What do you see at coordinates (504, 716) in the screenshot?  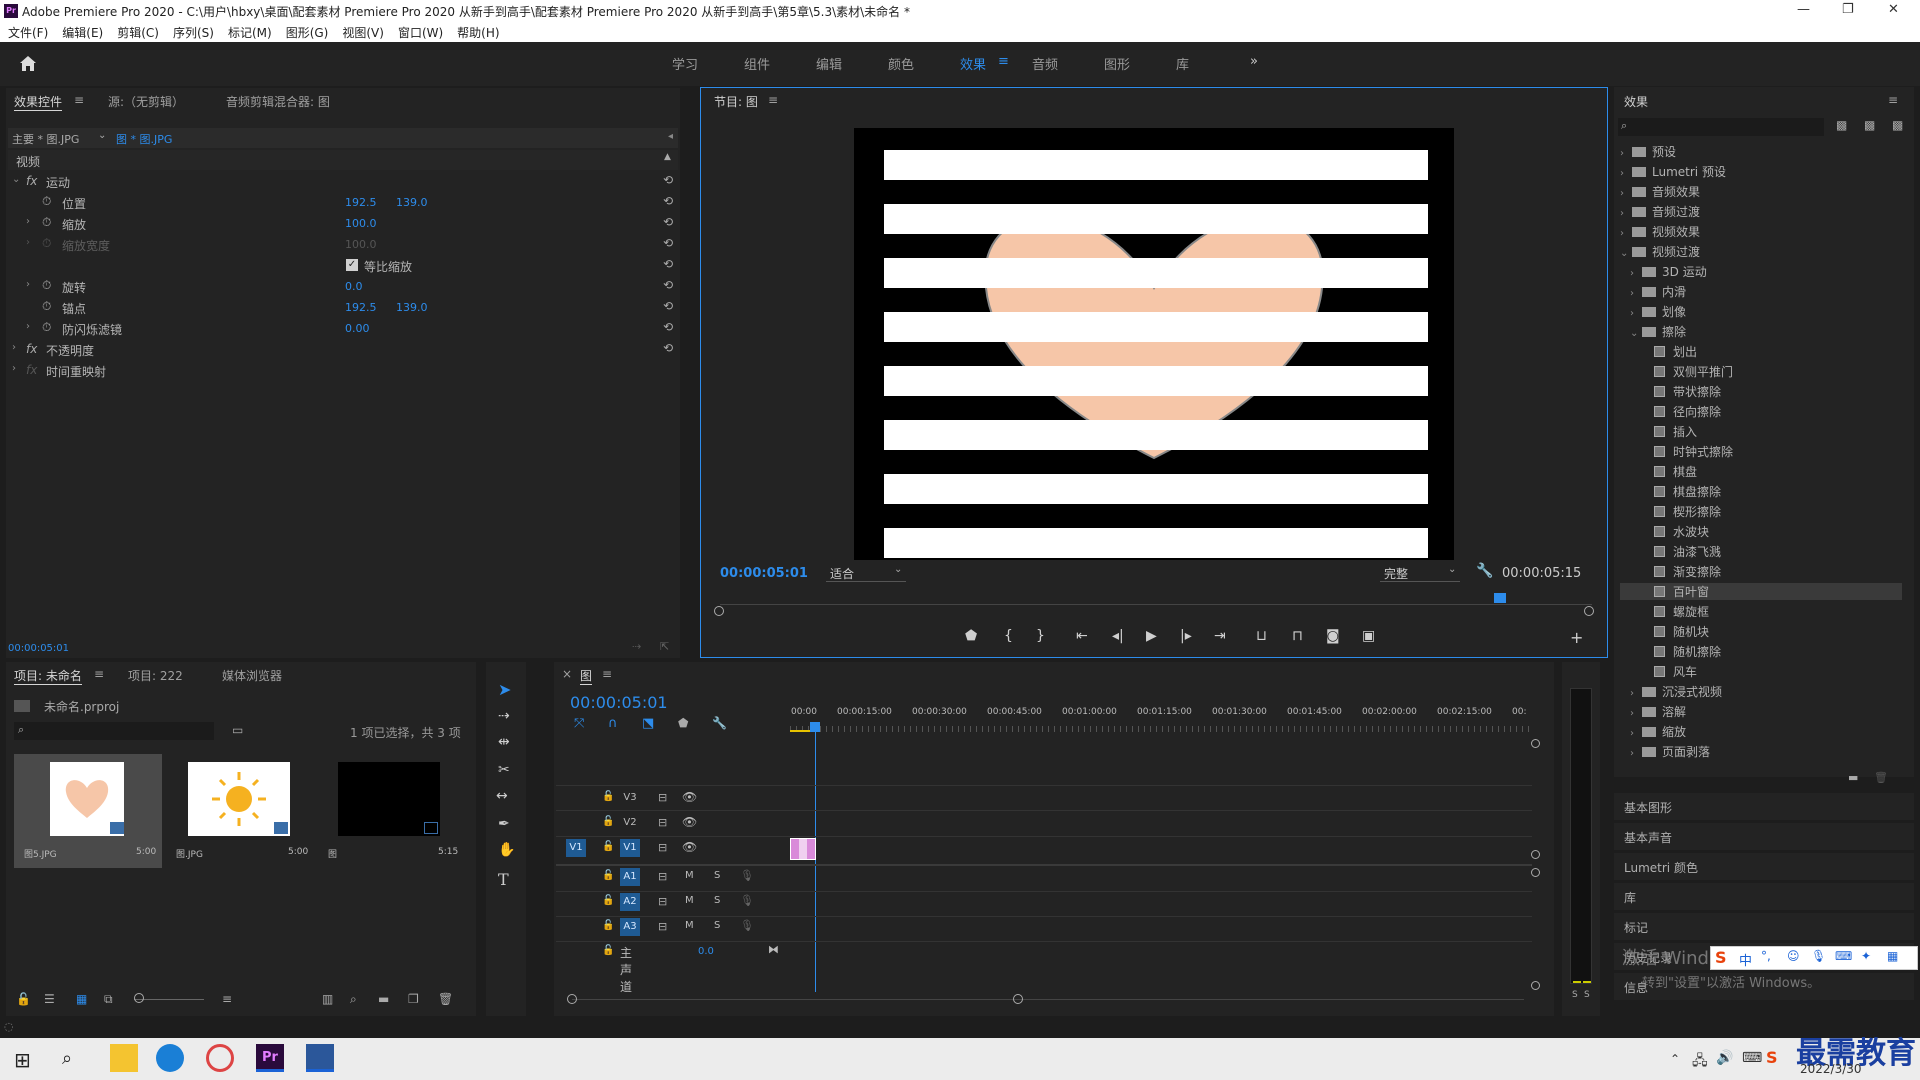 I see `track-select-tool-icon: ⇢` at bounding box center [504, 716].